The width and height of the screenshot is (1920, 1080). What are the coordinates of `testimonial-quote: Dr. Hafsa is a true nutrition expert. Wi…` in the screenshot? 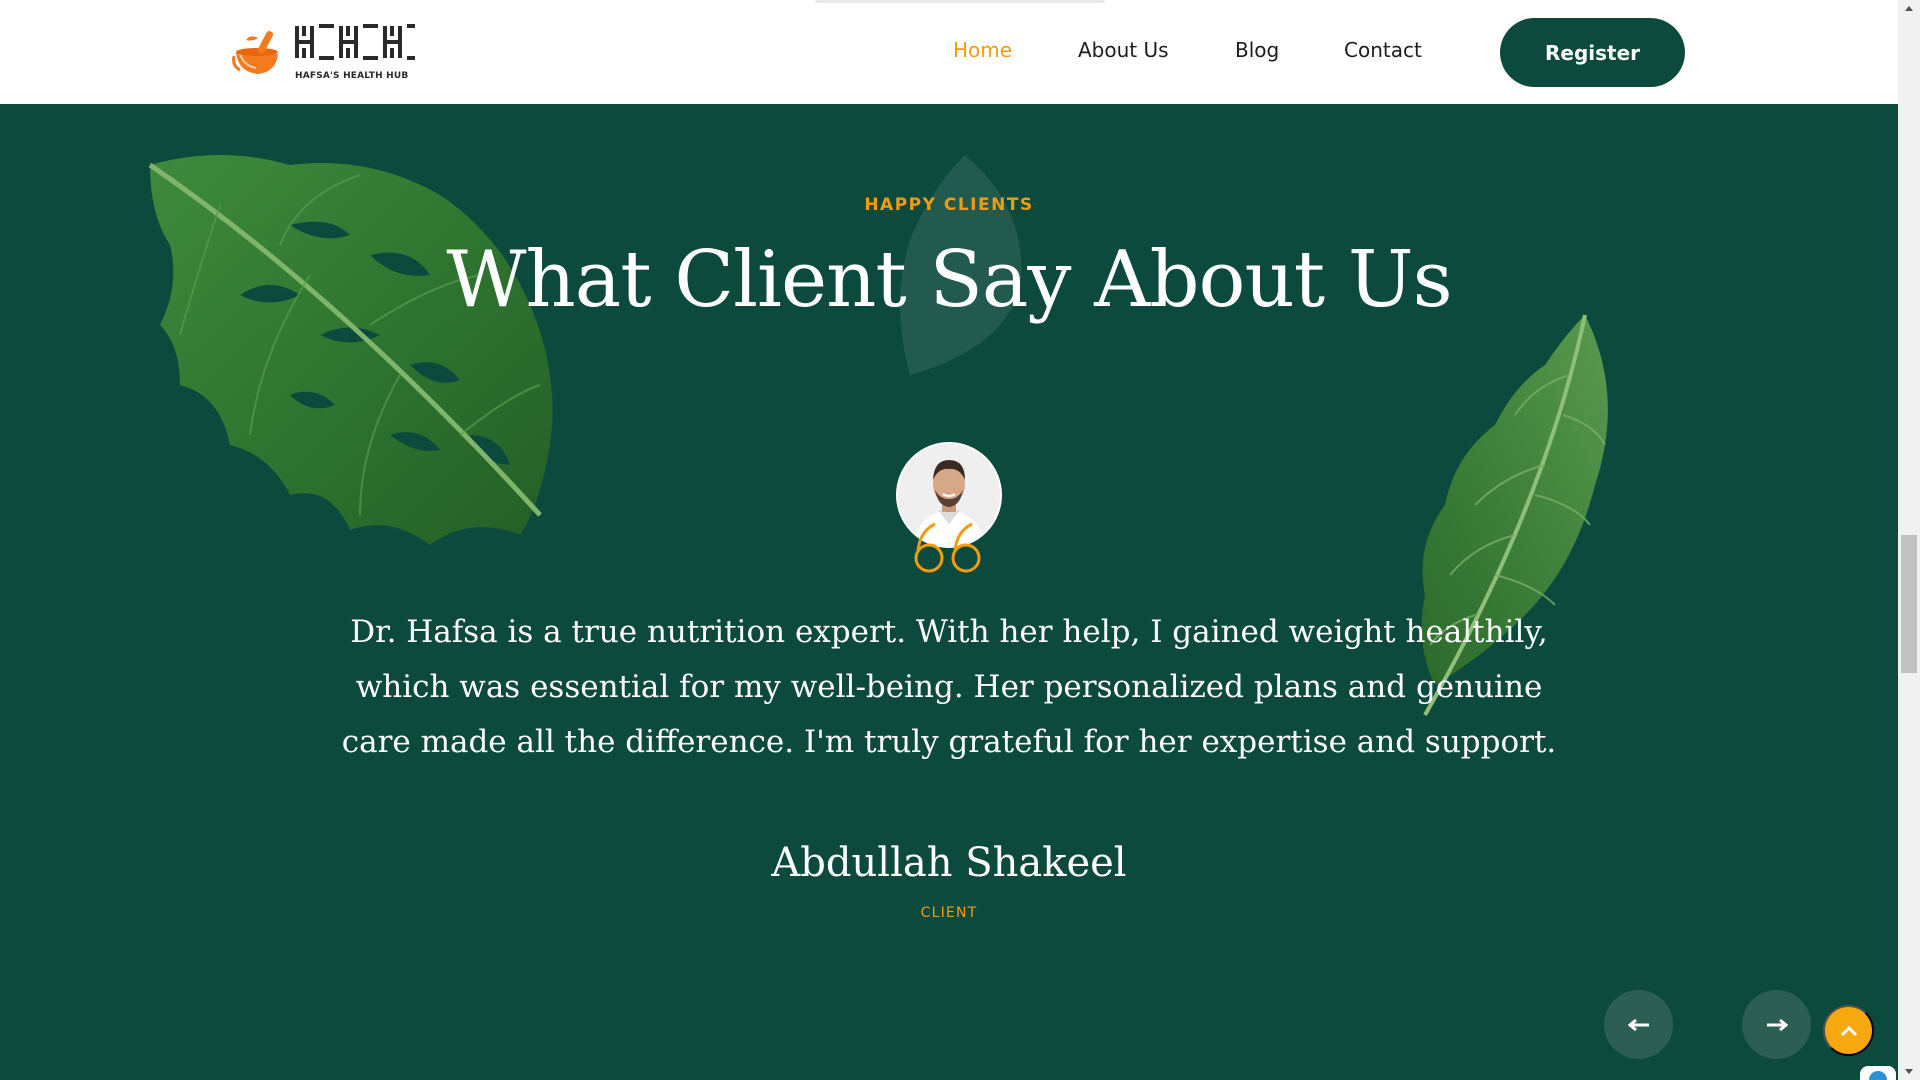 It's located at (949, 687).